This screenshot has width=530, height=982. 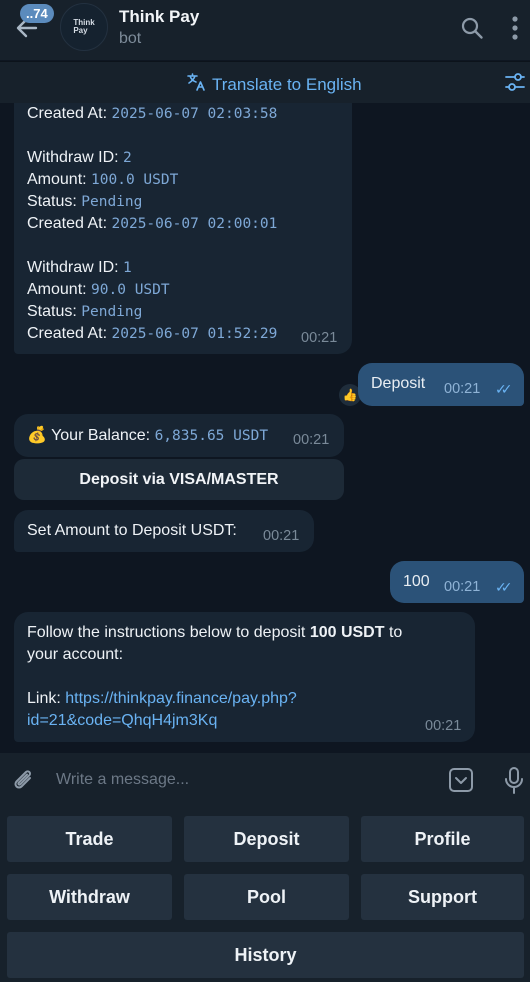 I want to click on translate-button: Translate to English, so click(x=274, y=84).